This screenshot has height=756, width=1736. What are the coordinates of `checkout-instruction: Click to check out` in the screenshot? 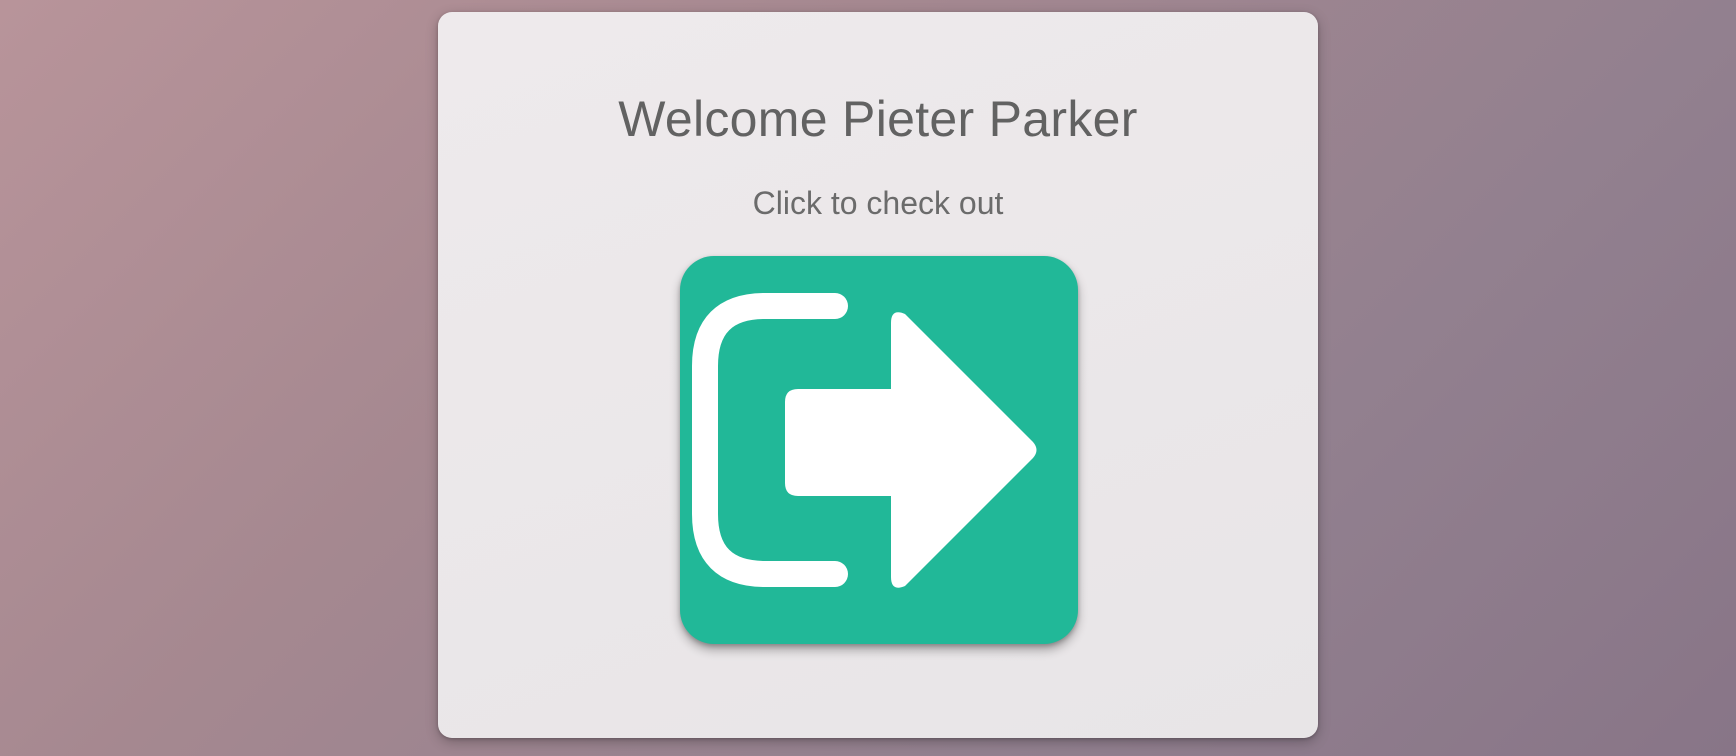 It's located at (878, 203).